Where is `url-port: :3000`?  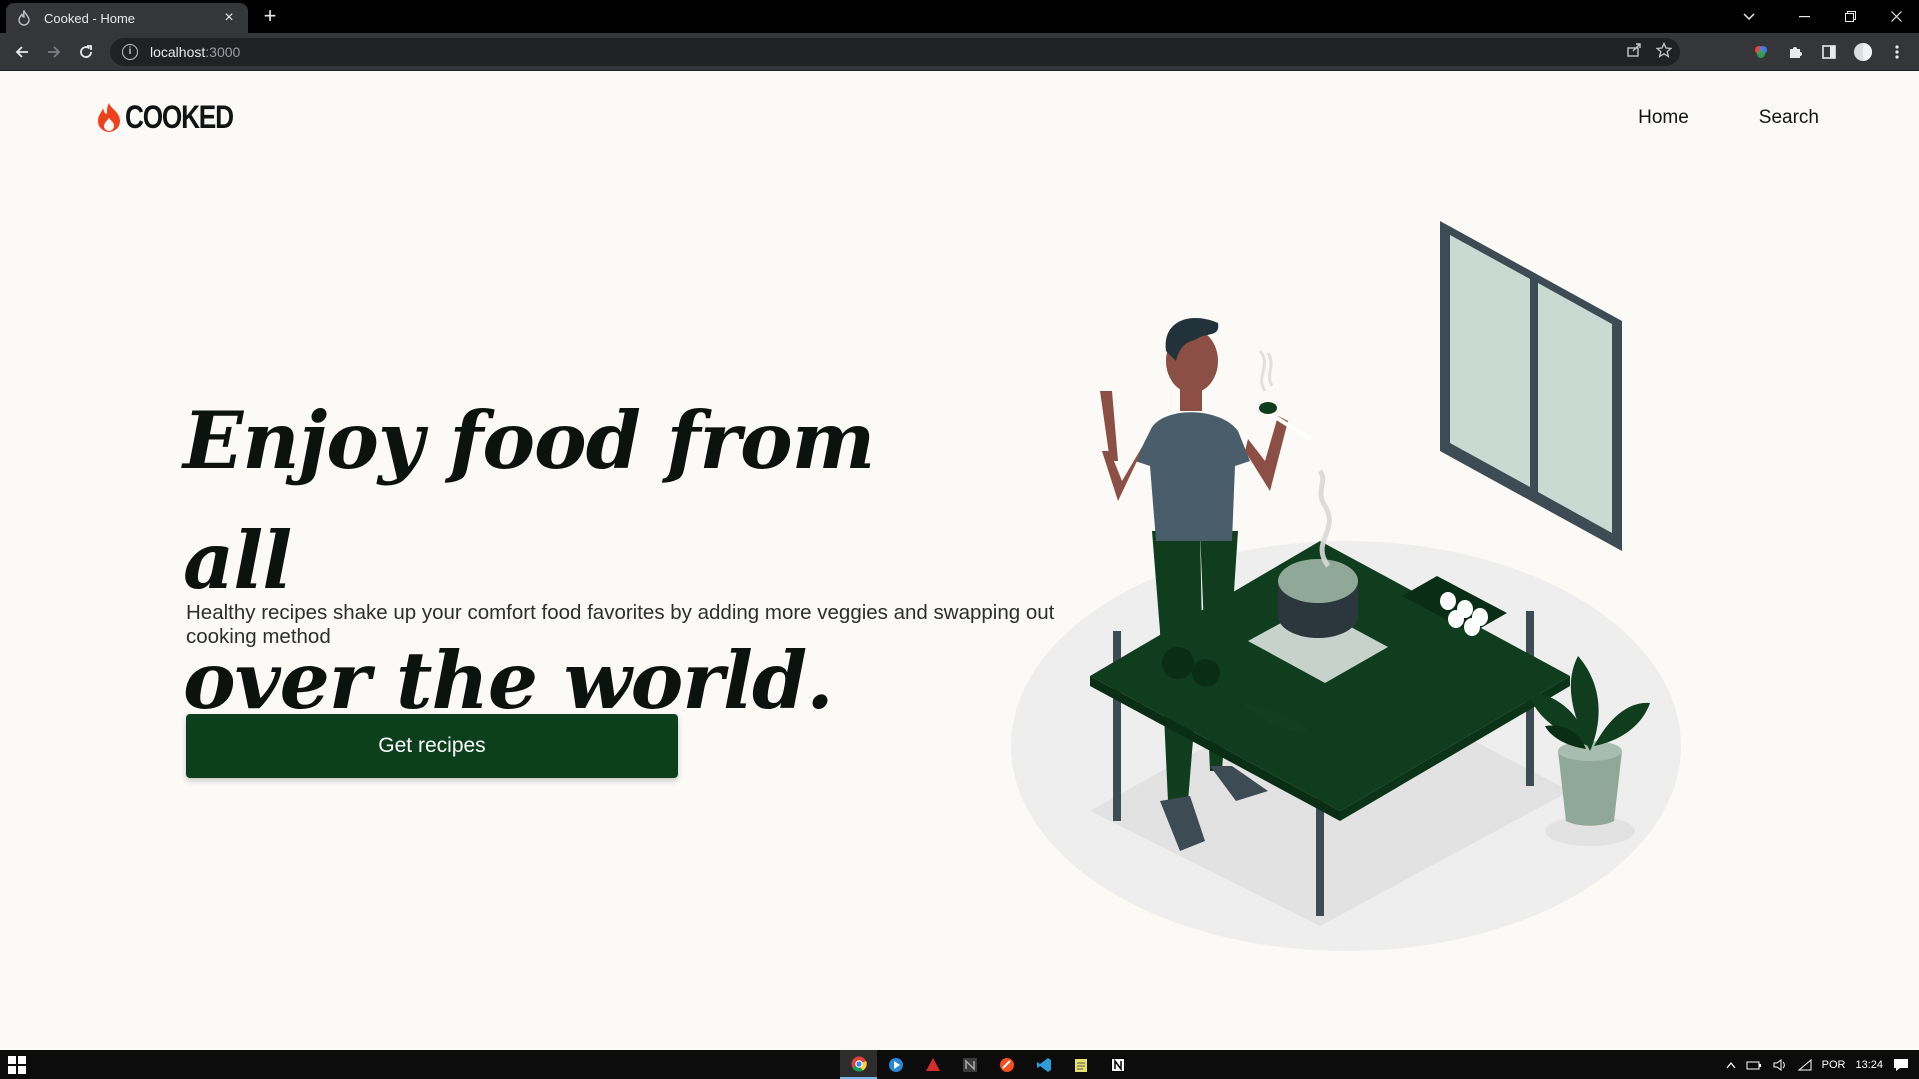 url-port: :3000 is located at coordinates (223, 52).